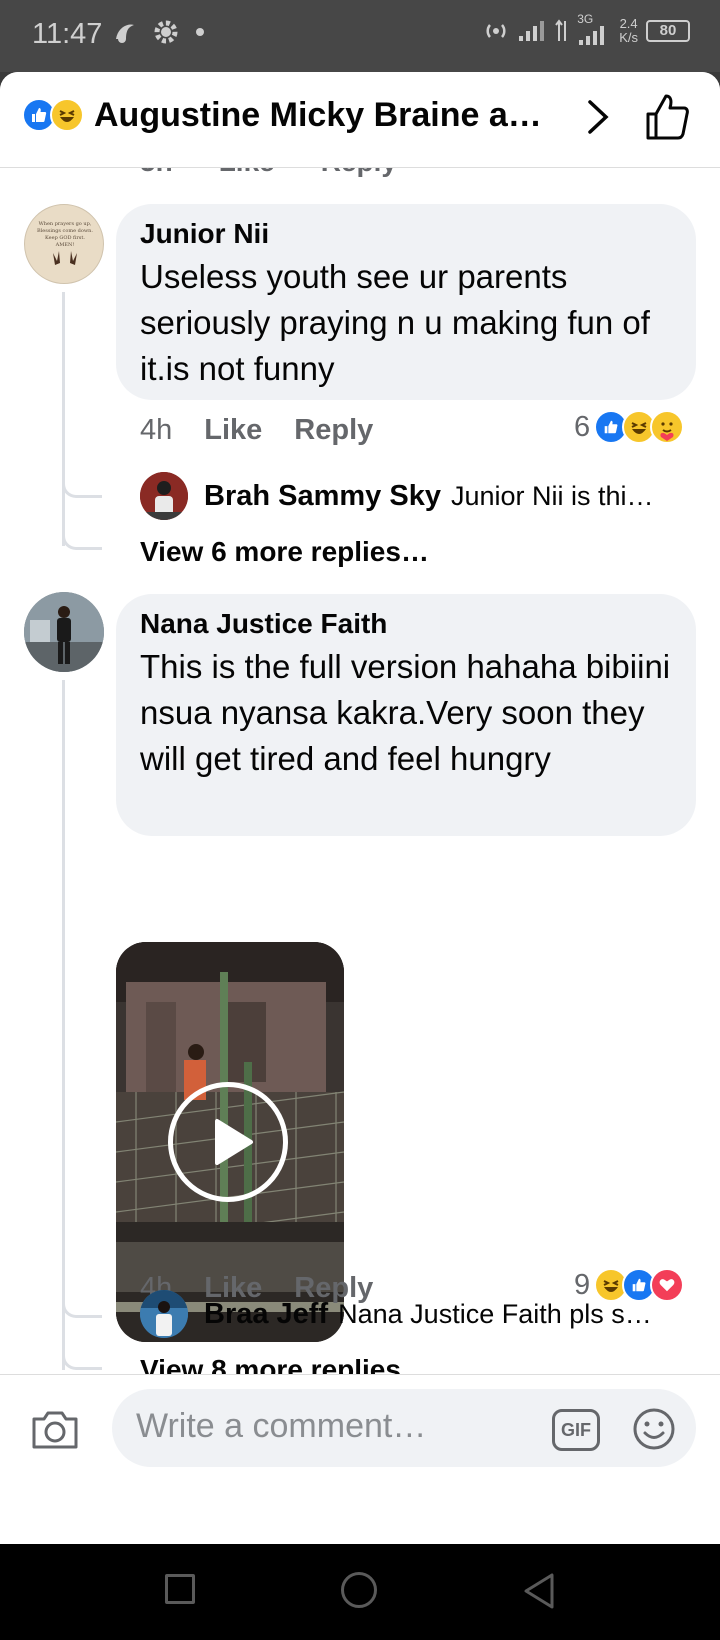 The image size is (720, 1640). What do you see at coordinates (360, 36) in the screenshot?
I see `status-bar: 11:47 3G 2.4 K/s 80` at bounding box center [360, 36].